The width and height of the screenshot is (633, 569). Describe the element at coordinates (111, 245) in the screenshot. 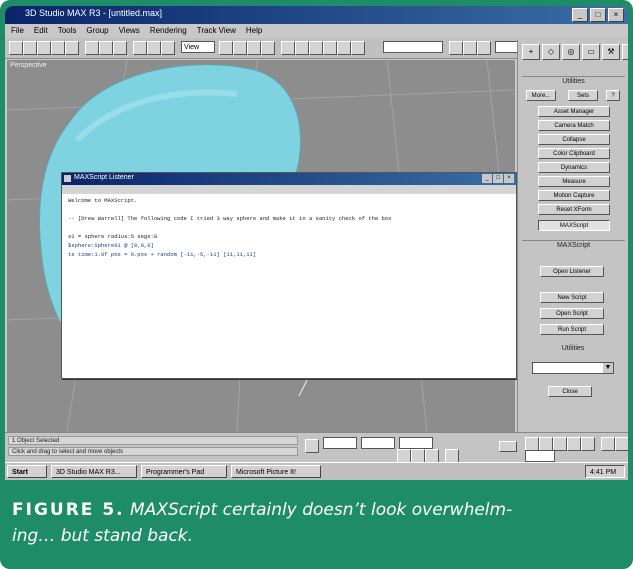

I see `listener-line: $sphere:Sphere01 @ [0,0,0]` at that location.